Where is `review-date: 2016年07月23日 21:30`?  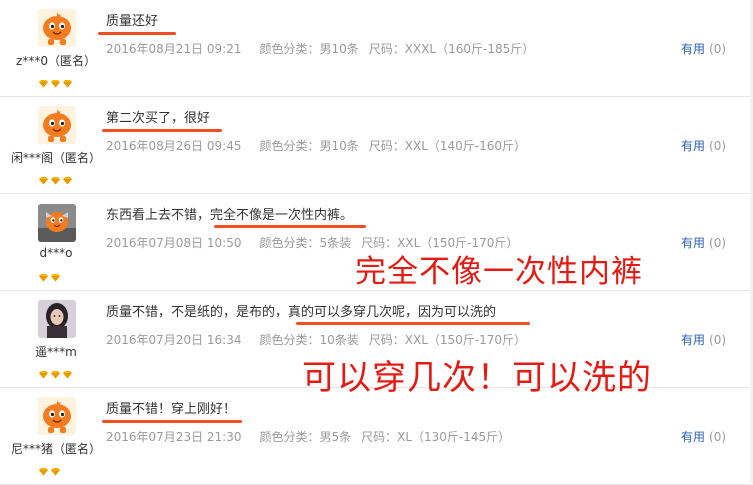
review-date: 2016年07月23日 21:30 is located at coordinates (174, 437).